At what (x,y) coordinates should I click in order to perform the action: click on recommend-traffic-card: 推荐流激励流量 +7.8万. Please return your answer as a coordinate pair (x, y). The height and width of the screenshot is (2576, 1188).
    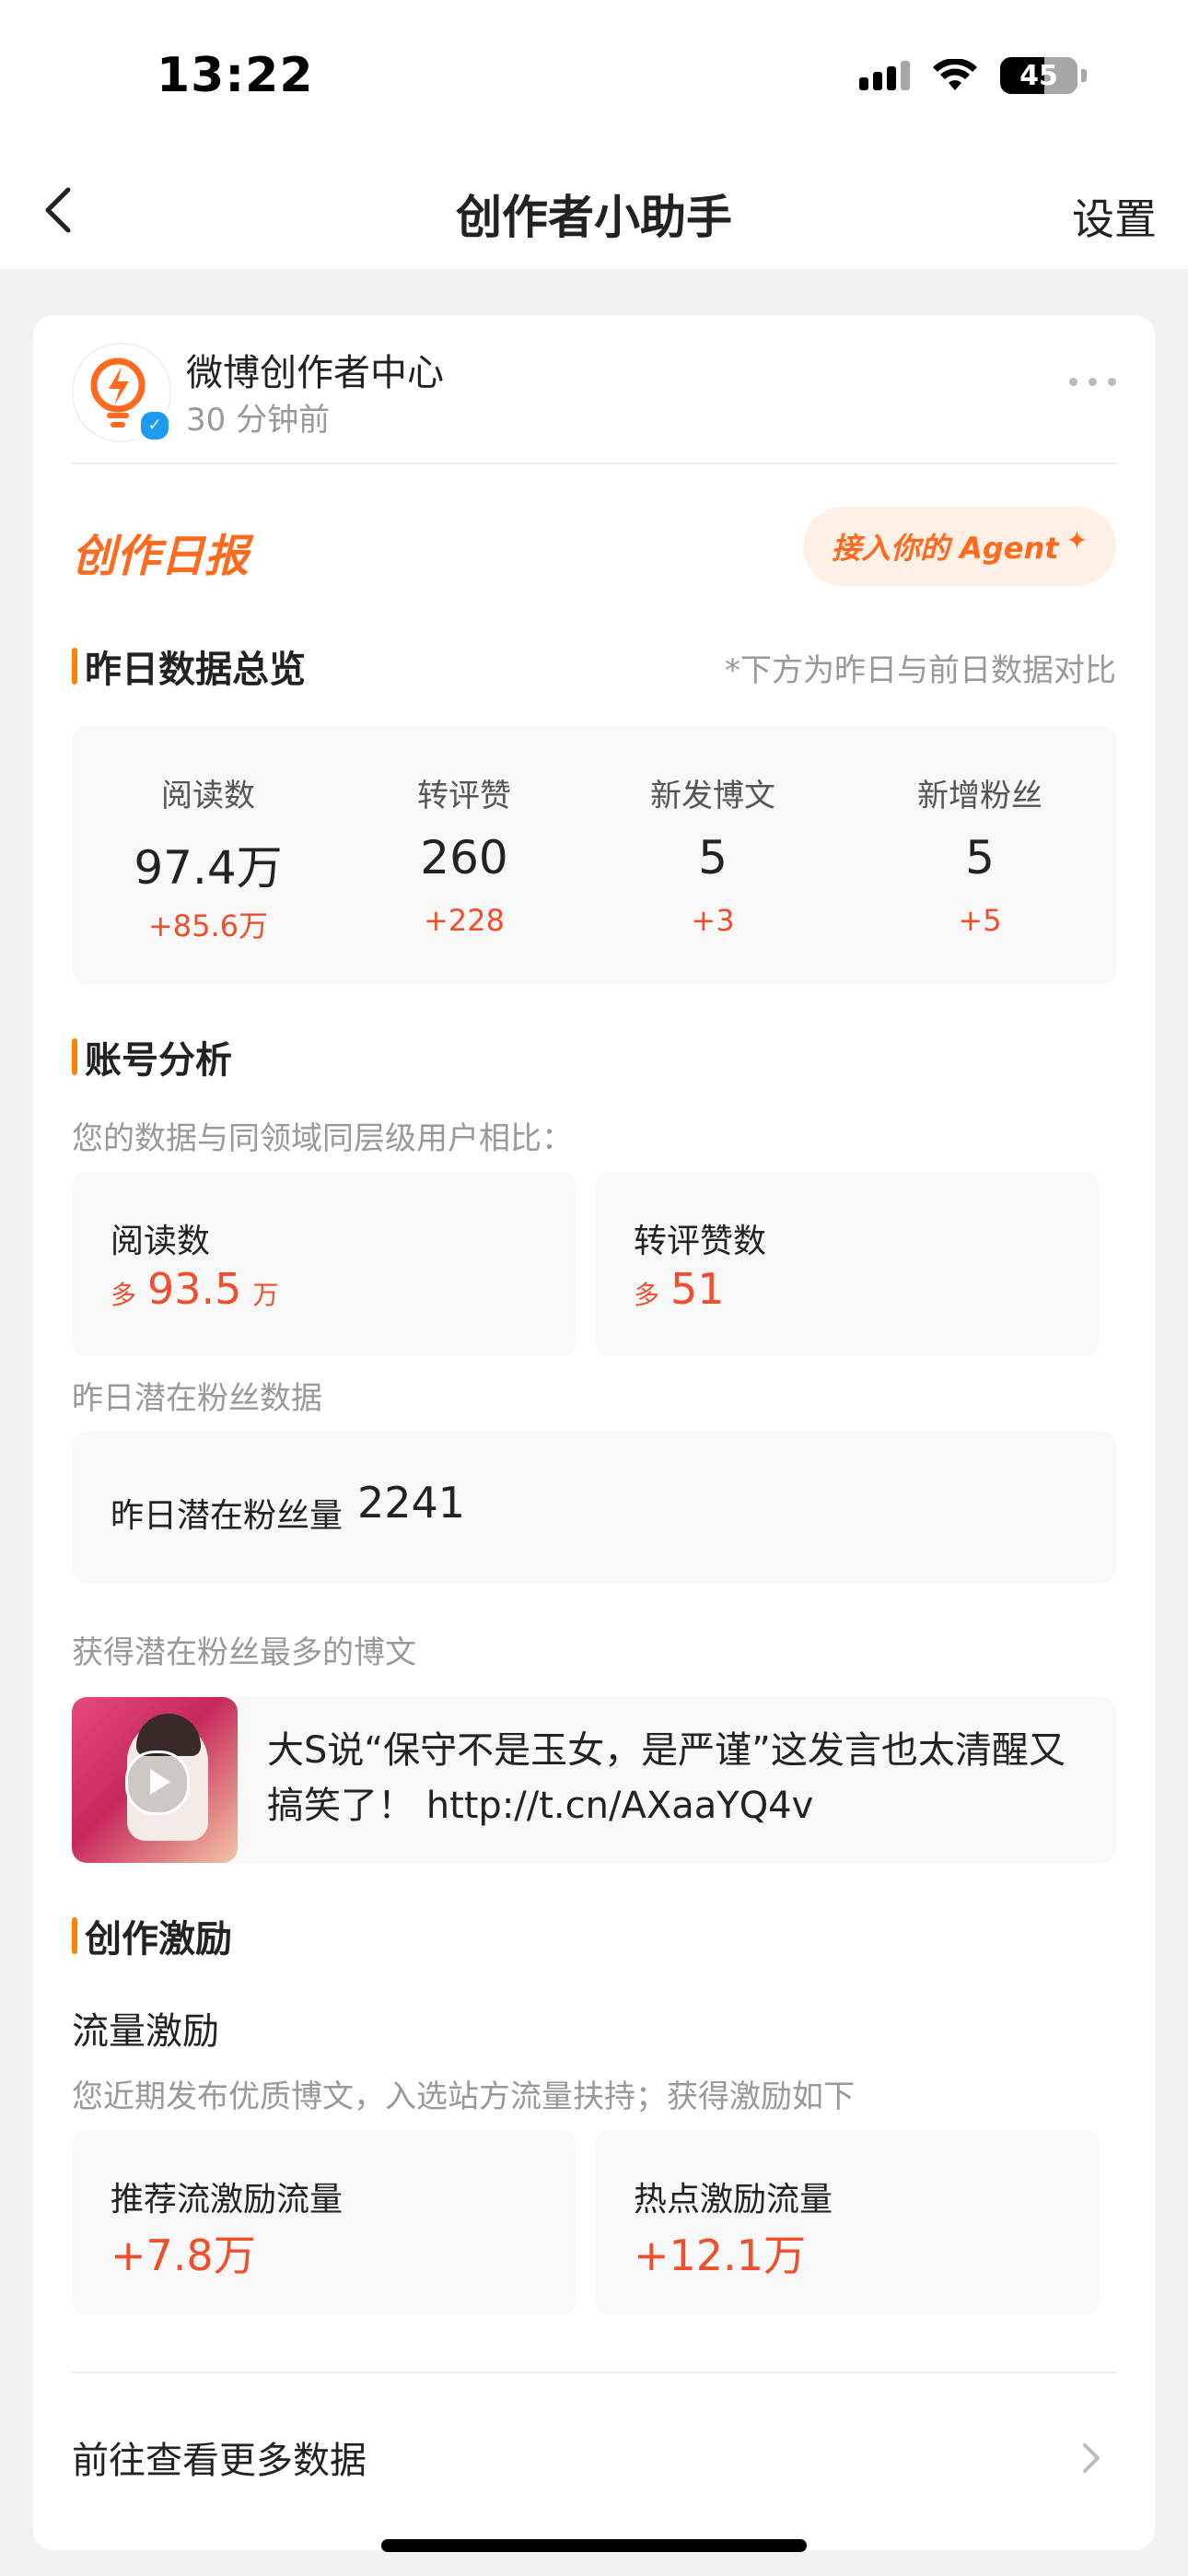
    Looking at the image, I should click on (324, 2222).